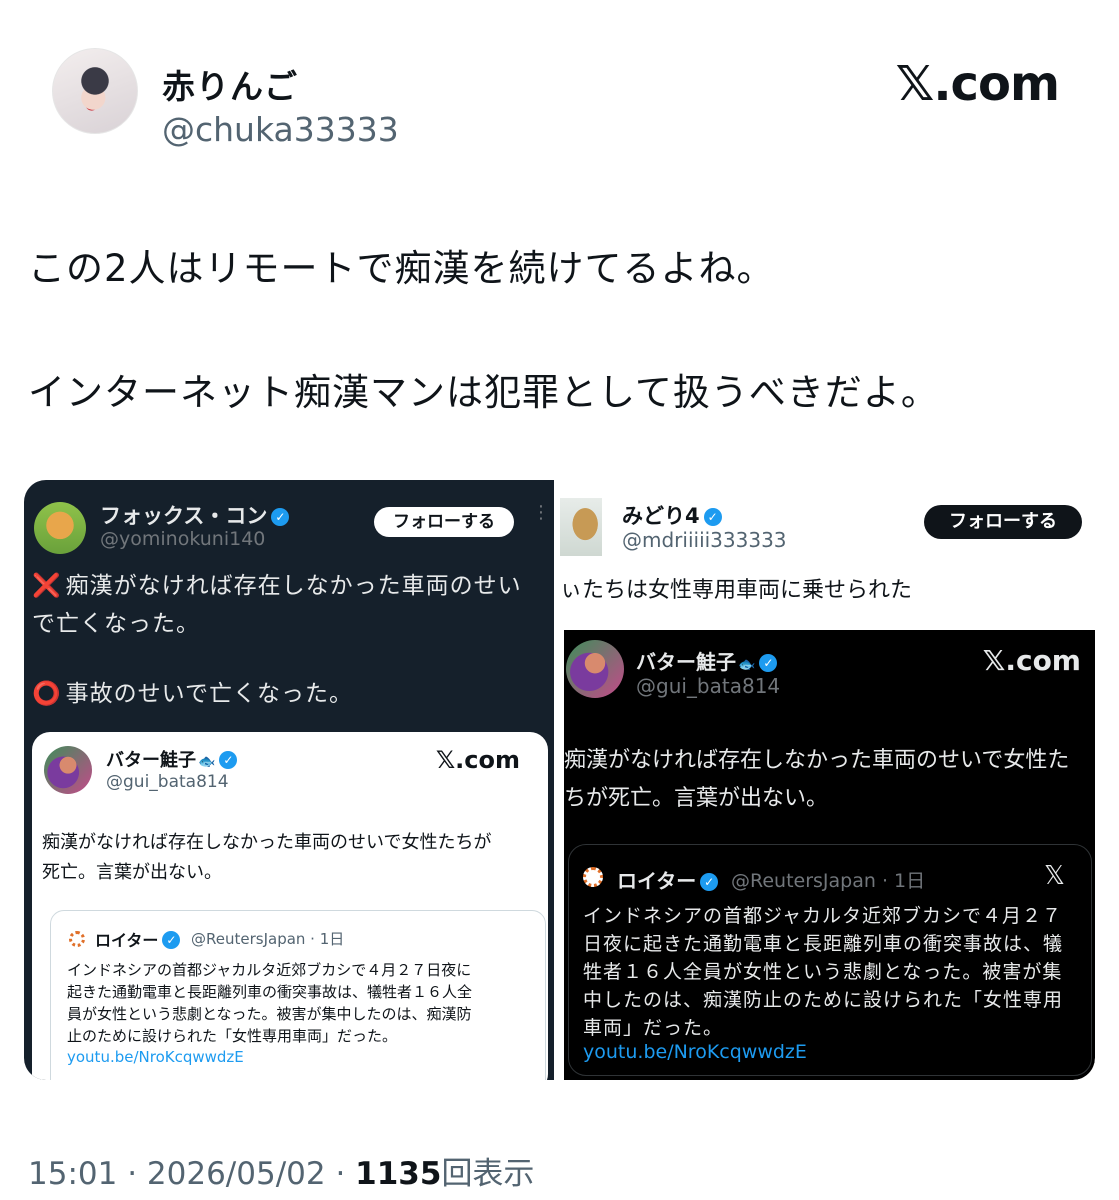  I want to click on view-label: 回表示, so click(488, 1174).